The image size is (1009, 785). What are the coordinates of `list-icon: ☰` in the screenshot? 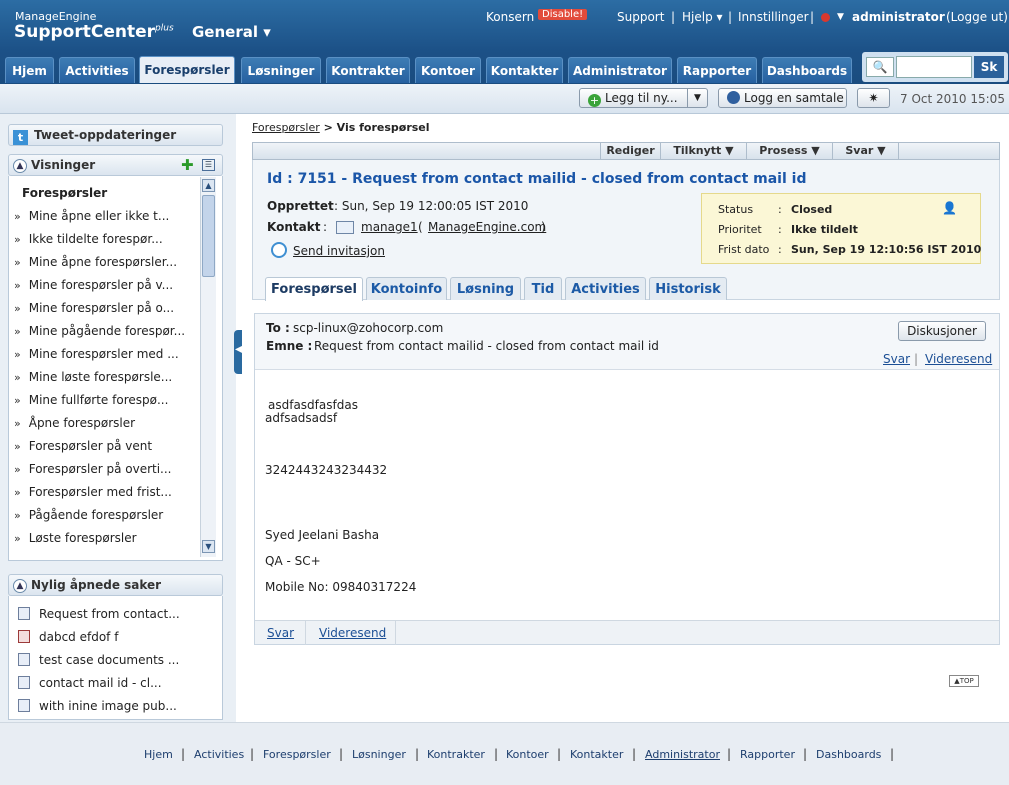 It's located at (208, 165).